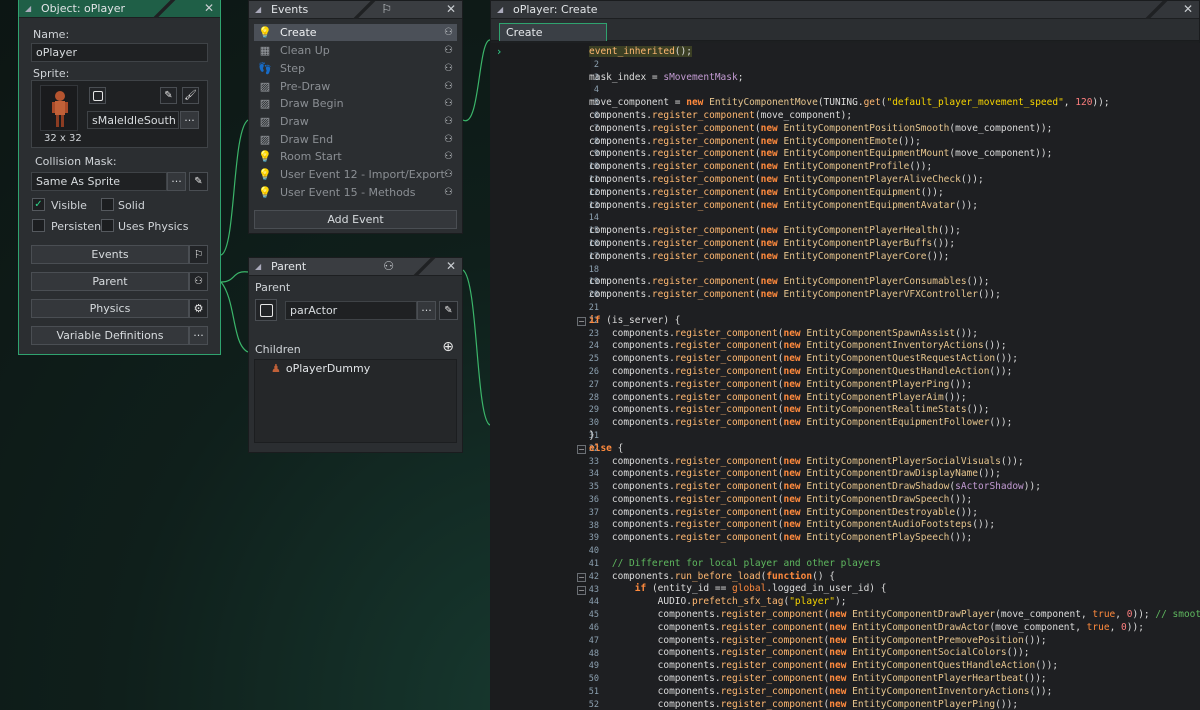  Describe the element at coordinates (355, 121) in the screenshot. I see `event-item-draw: ▨ Draw ⚇` at that location.